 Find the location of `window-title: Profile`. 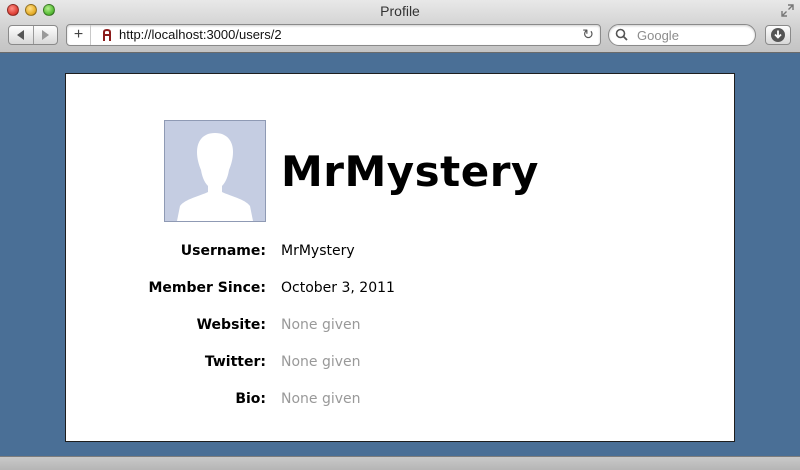

window-title: Profile is located at coordinates (400, 11).